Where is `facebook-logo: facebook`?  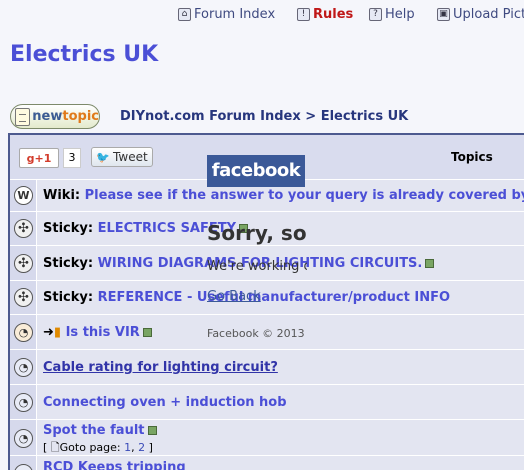
facebook-logo: facebook is located at coordinates (256, 171).